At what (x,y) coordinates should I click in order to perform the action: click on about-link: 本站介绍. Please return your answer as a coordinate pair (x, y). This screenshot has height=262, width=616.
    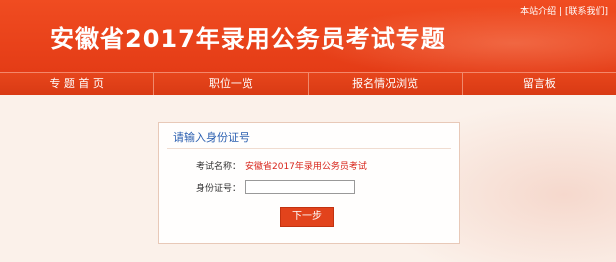
    Looking at the image, I should click on (538, 12).